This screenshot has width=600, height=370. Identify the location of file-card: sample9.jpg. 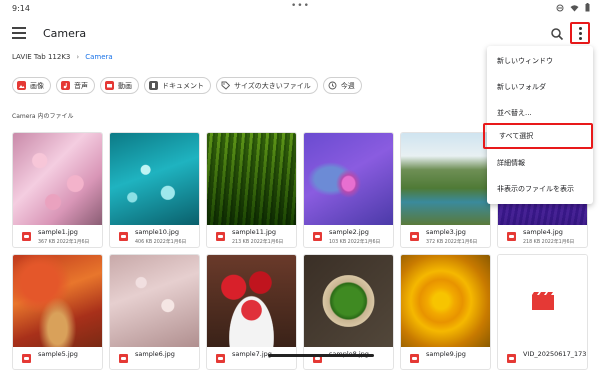
(445, 312).